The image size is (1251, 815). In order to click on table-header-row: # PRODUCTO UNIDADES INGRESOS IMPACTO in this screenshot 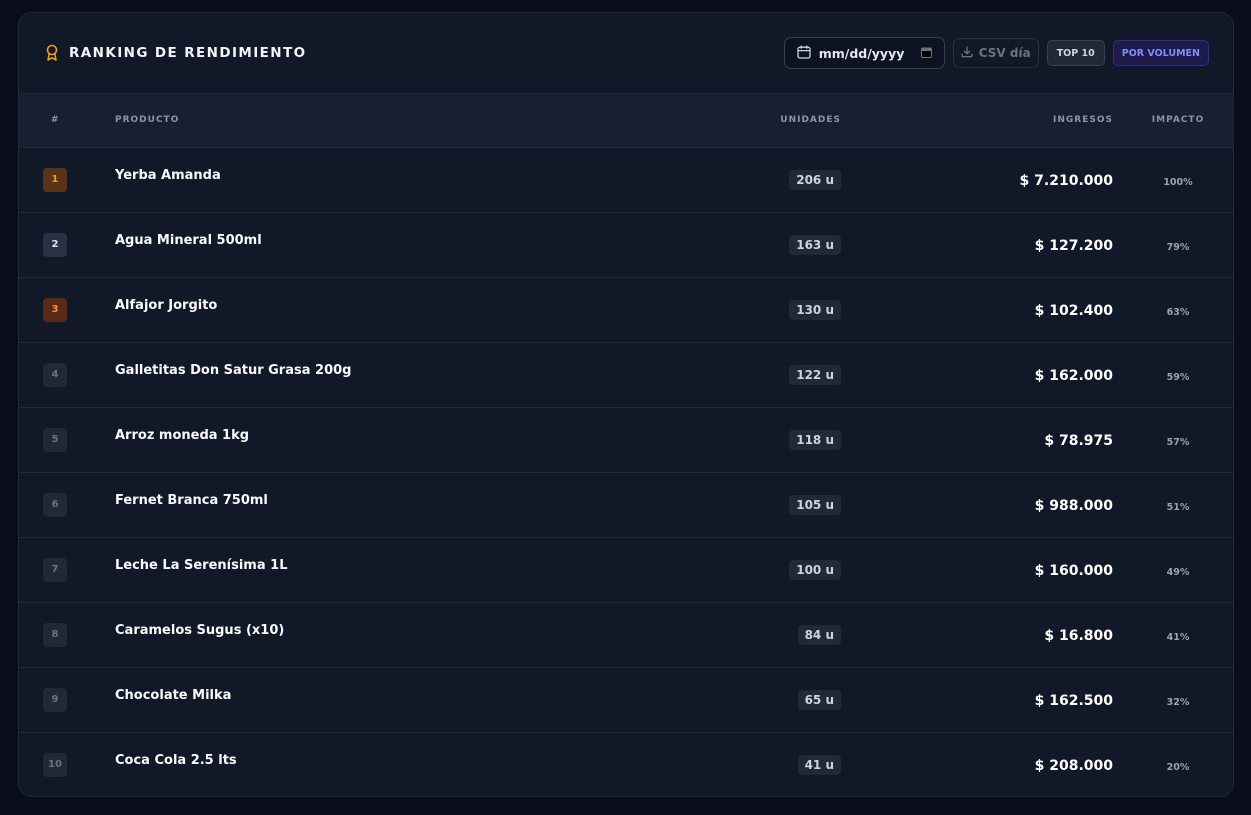, I will do `click(626, 121)`.